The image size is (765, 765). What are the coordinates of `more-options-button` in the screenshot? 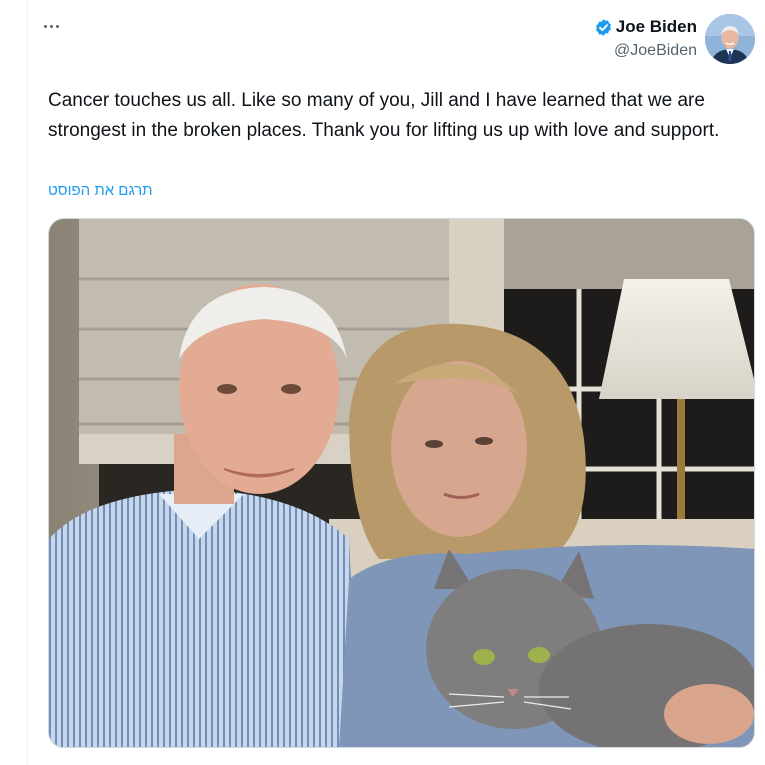 It's located at (59, 26).